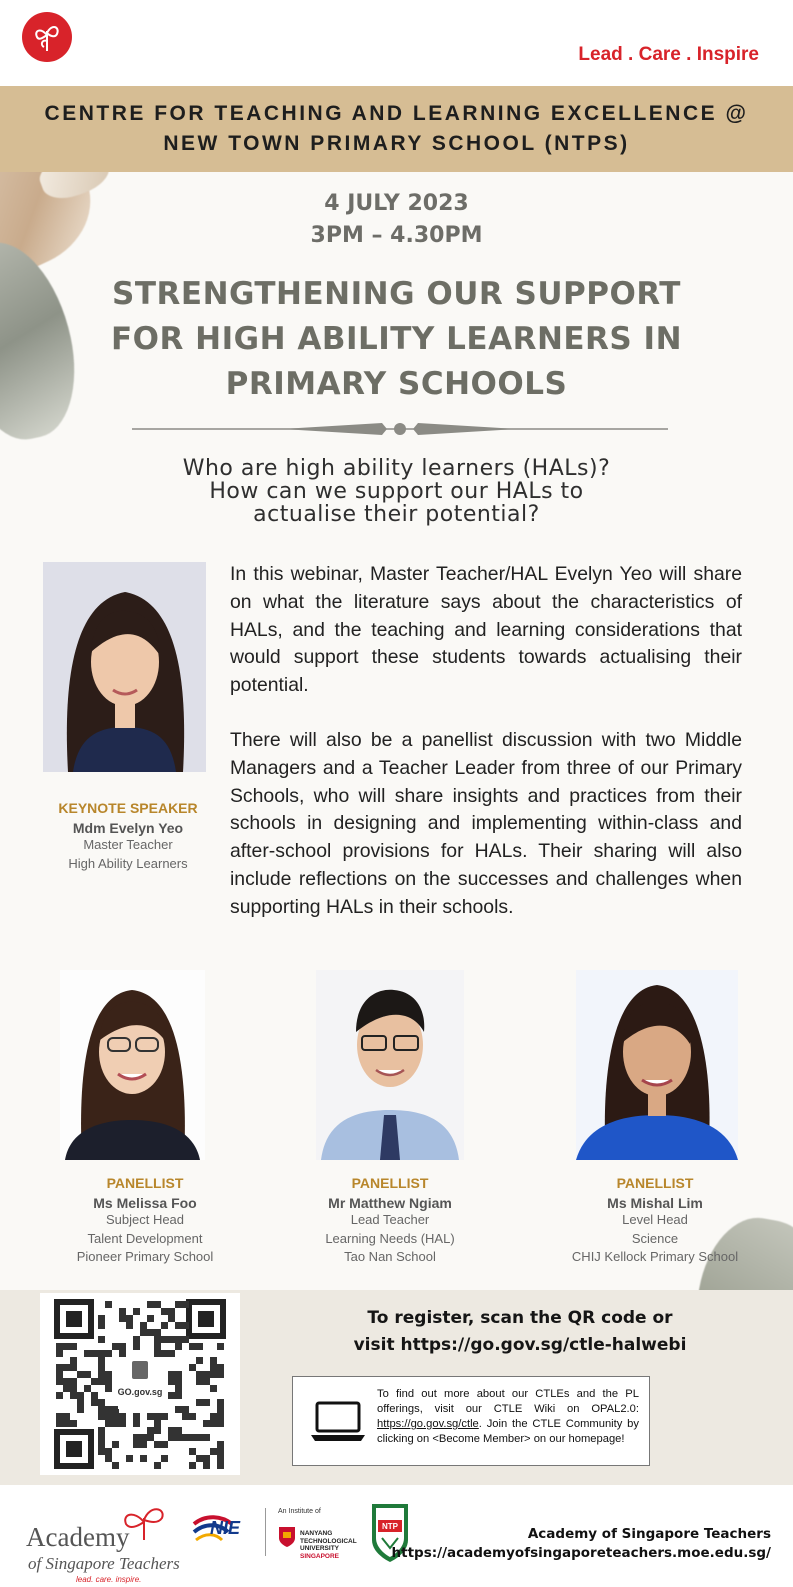 The width and height of the screenshot is (793, 1587). What do you see at coordinates (145, 1238) in the screenshot?
I see `panellist-detail: Talent Development` at bounding box center [145, 1238].